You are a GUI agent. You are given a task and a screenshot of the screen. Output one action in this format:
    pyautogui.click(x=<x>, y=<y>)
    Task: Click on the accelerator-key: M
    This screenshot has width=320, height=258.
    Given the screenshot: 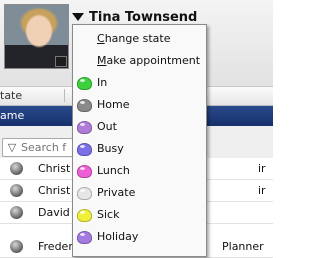 What is the action you would take?
    pyautogui.click(x=102, y=60)
    